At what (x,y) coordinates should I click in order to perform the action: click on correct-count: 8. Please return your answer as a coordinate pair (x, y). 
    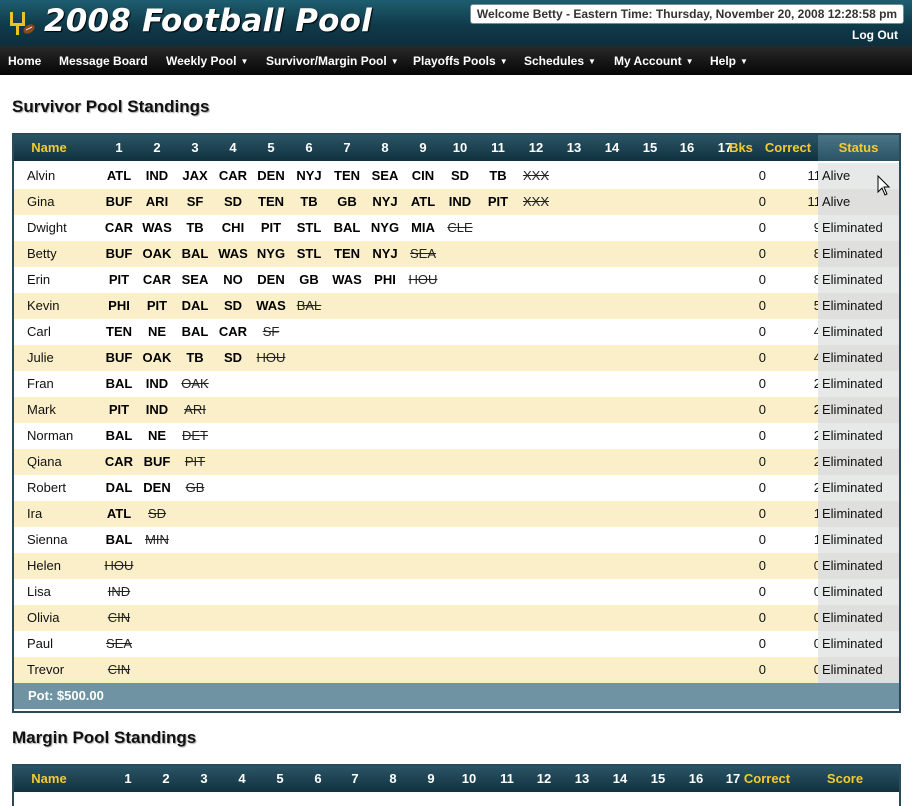
    Looking at the image, I should click on (790, 280).